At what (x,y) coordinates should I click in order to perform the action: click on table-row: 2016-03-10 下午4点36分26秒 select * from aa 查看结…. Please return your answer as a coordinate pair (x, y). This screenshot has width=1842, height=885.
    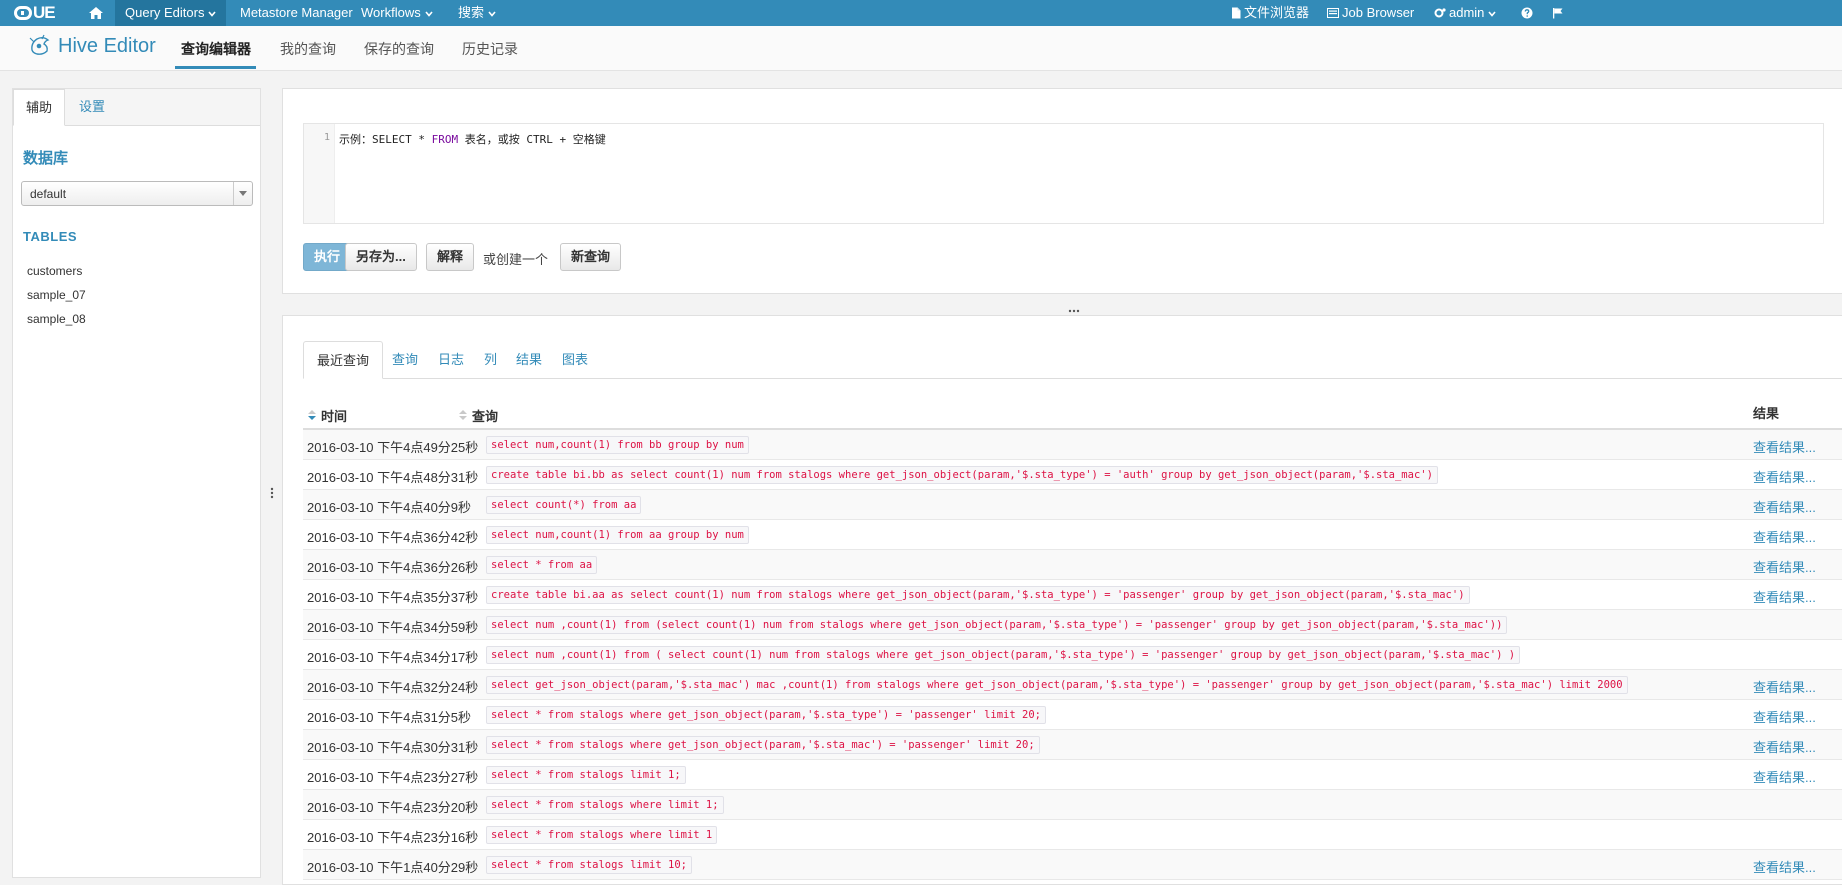
    Looking at the image, I should click on (1072, 565).